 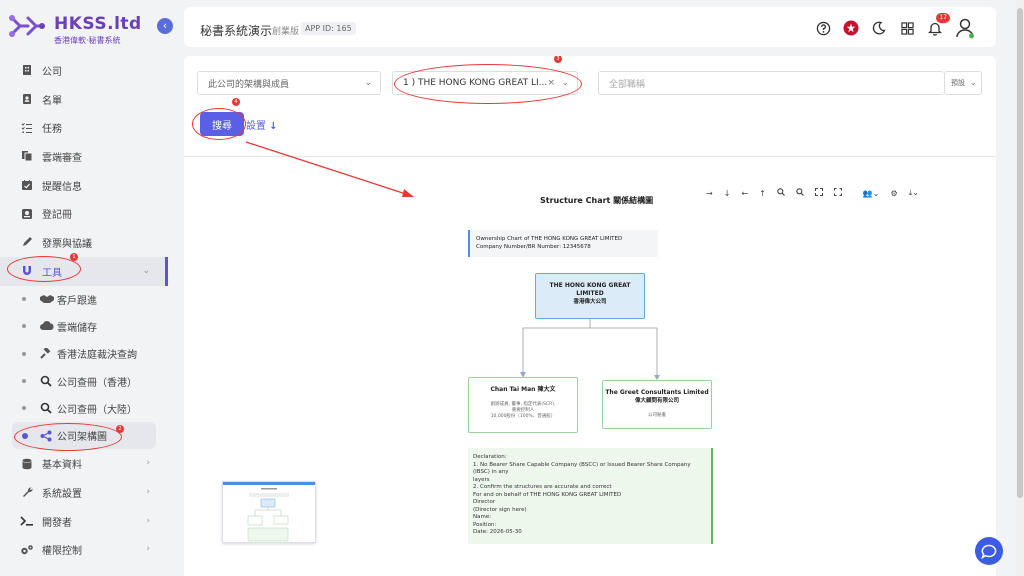 I want to click on cloud-icon, so click(x=47, y=326).